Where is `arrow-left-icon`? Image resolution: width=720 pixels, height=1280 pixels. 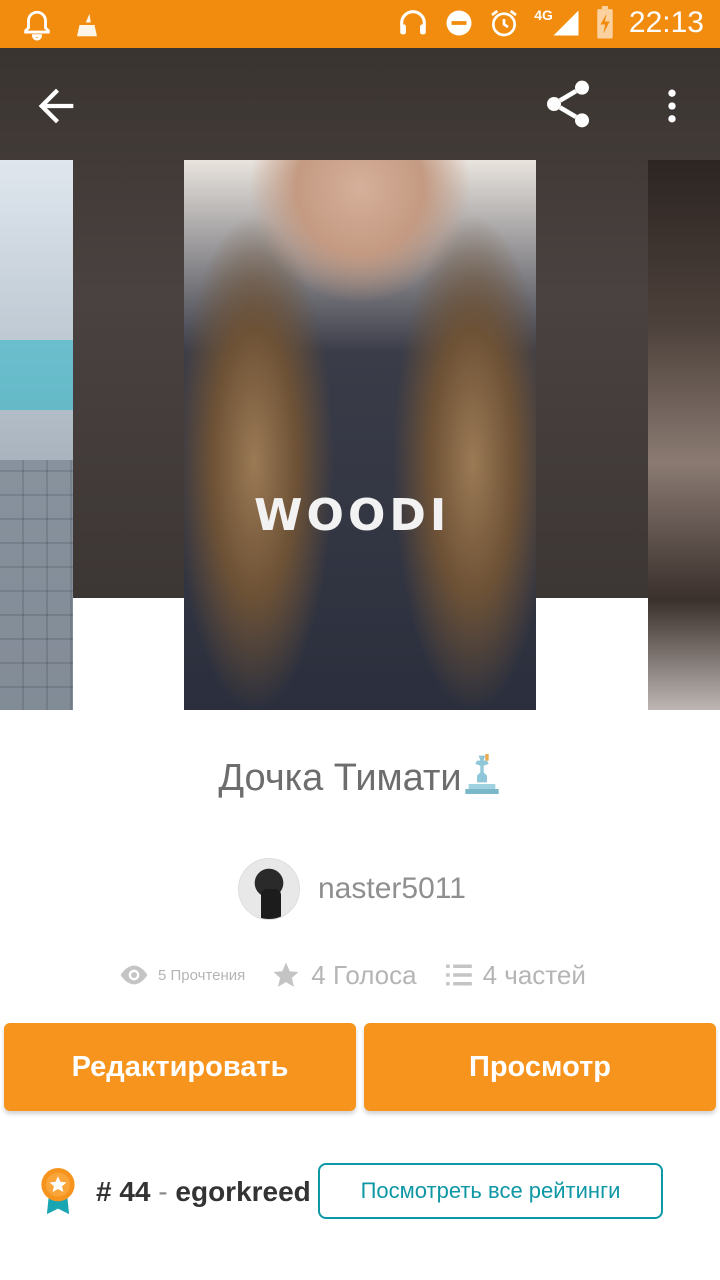
arrow-left-icon is located at coordinates (56, 106).